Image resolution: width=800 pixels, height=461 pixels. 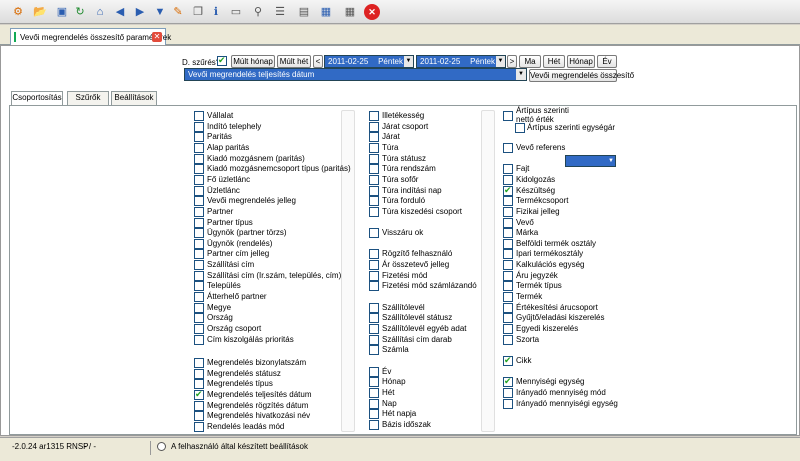 What do you see at coordinates (62, 12) in the screenshot?
I see `save-icon: ▣` at bounding box center [62, 12].